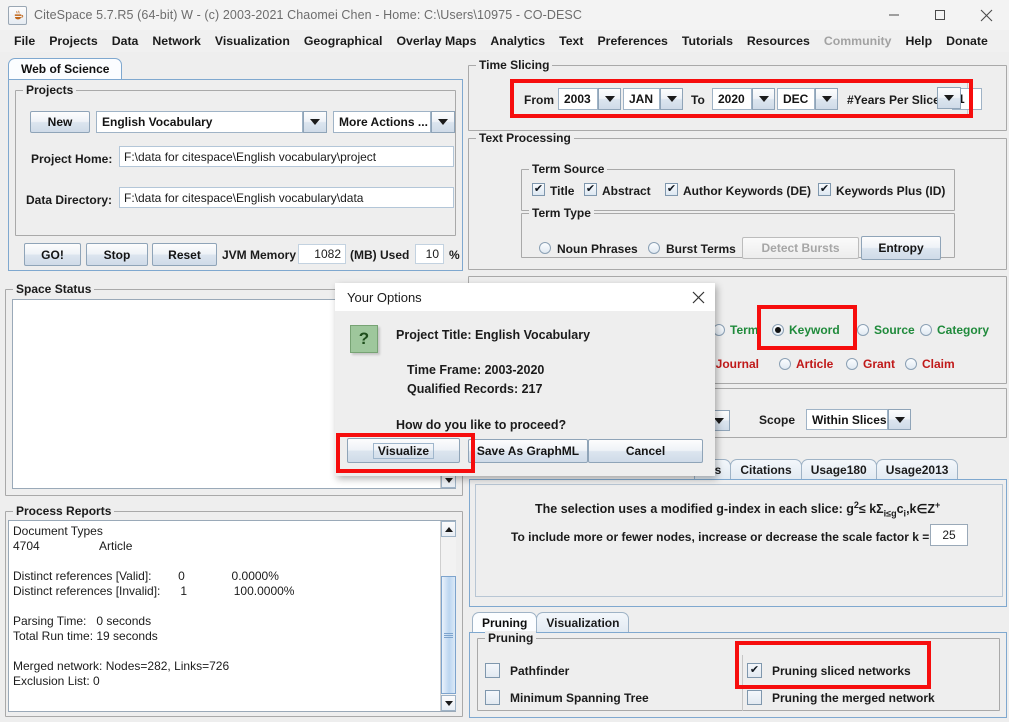  What do you see at coordinates (838, 469) in the screenshot?
I see `tab-usage180: Usage180` at bounding box center [838, 469].